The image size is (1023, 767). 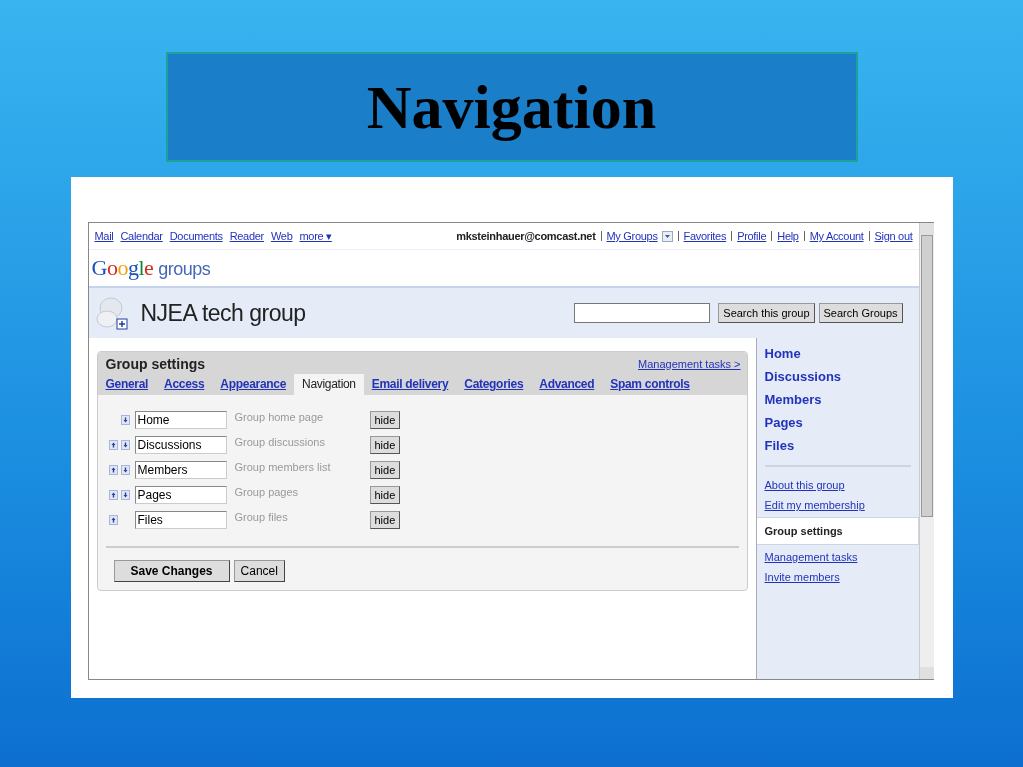 I want to click on sidebar-item: Members, so click(x=837, y=399).